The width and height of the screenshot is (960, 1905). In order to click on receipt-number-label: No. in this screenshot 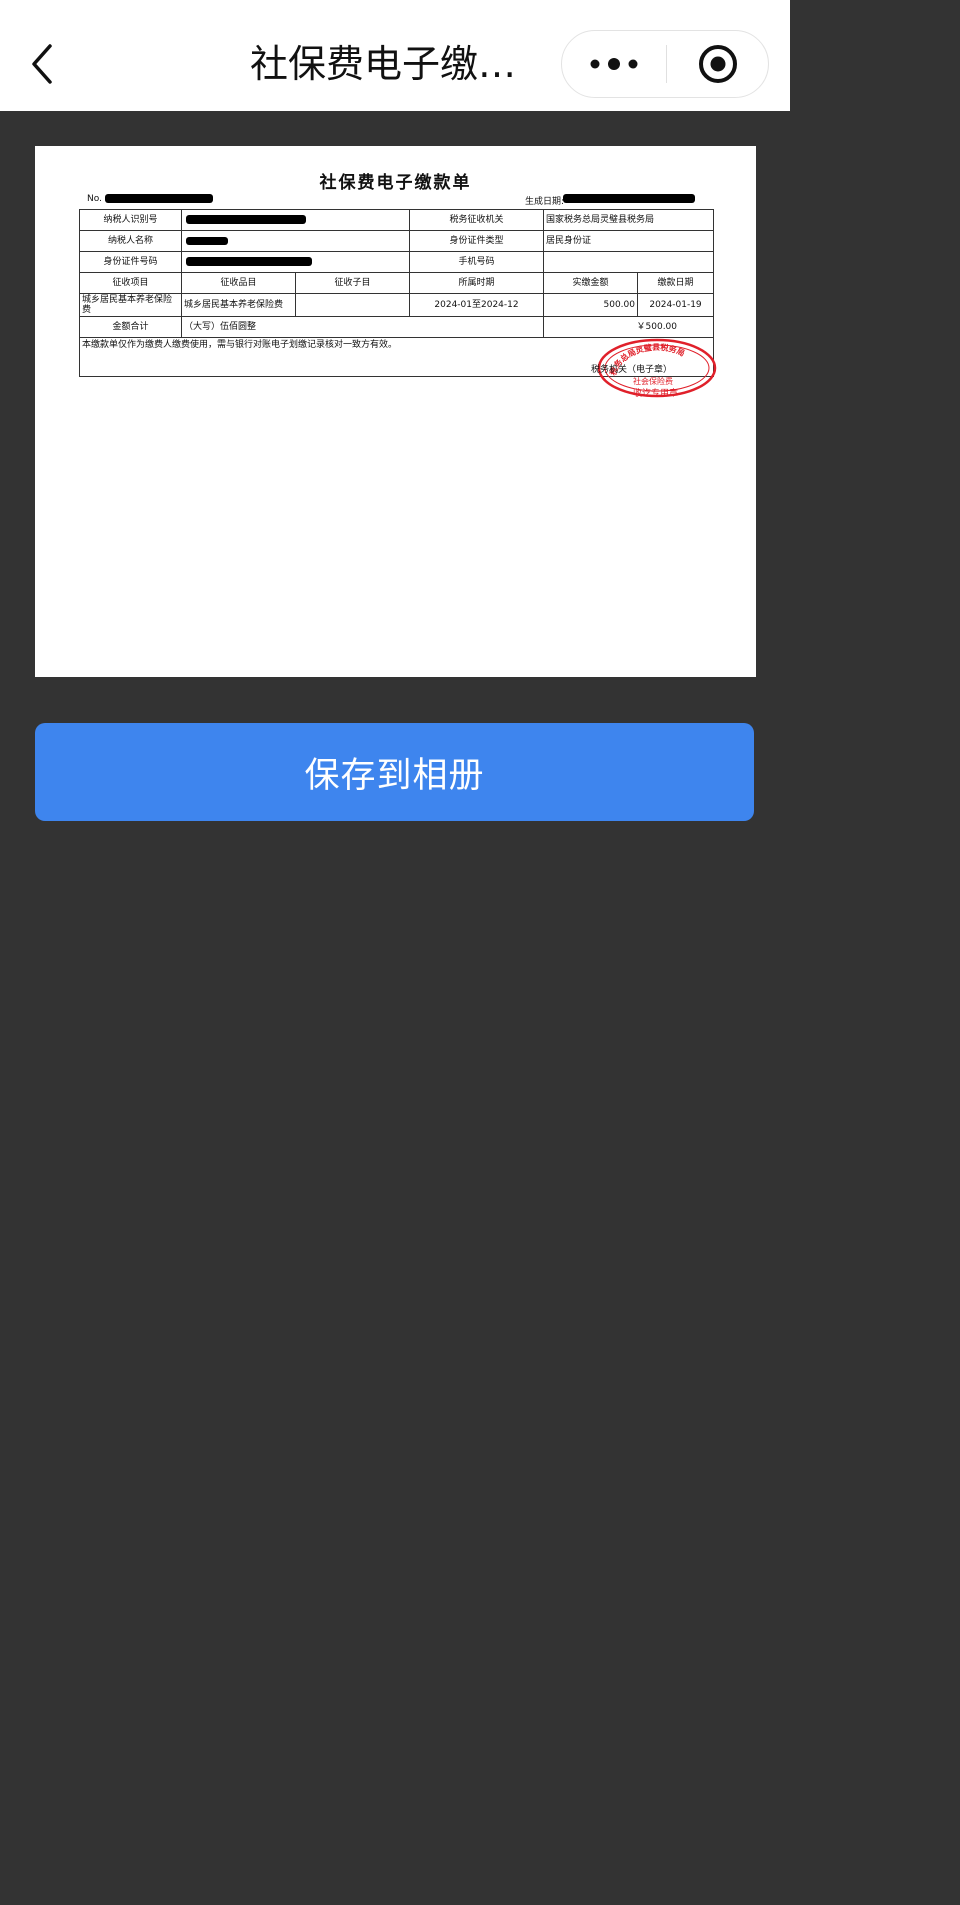, I will do `click(94, 199)`.